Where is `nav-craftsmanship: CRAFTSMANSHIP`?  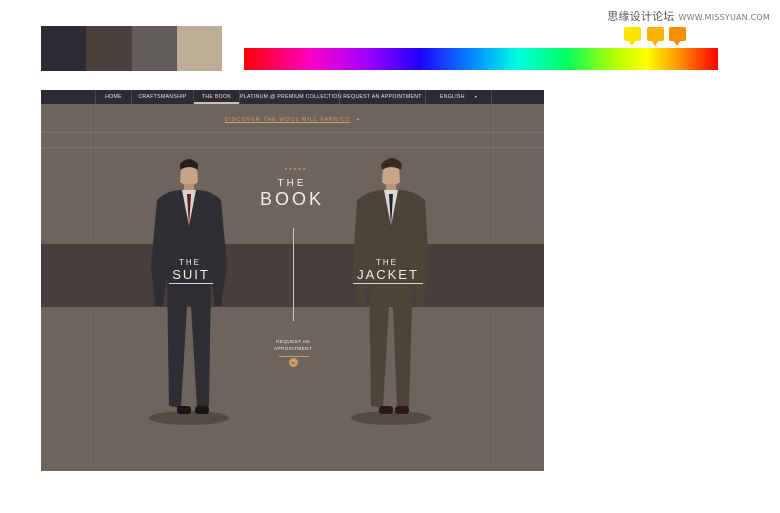
nav-craftsmanship: CRAFTSMANSHIP is located at coordinates (162, 97).